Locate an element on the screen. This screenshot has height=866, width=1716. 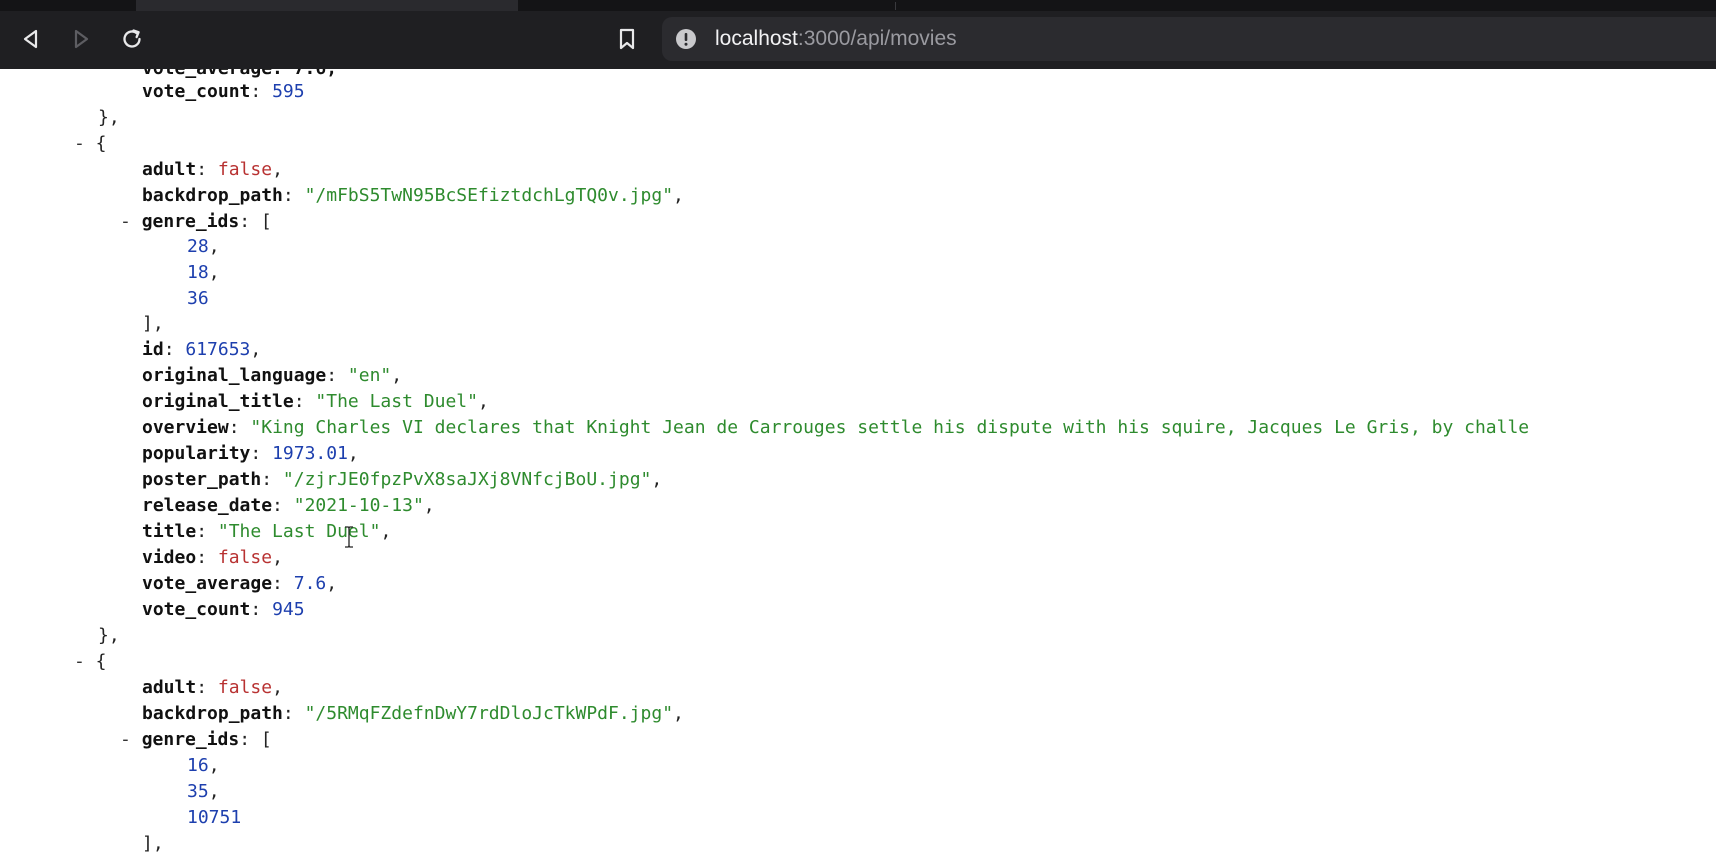
json-line-genre-item: 16, is located at coordinates (203, 765).